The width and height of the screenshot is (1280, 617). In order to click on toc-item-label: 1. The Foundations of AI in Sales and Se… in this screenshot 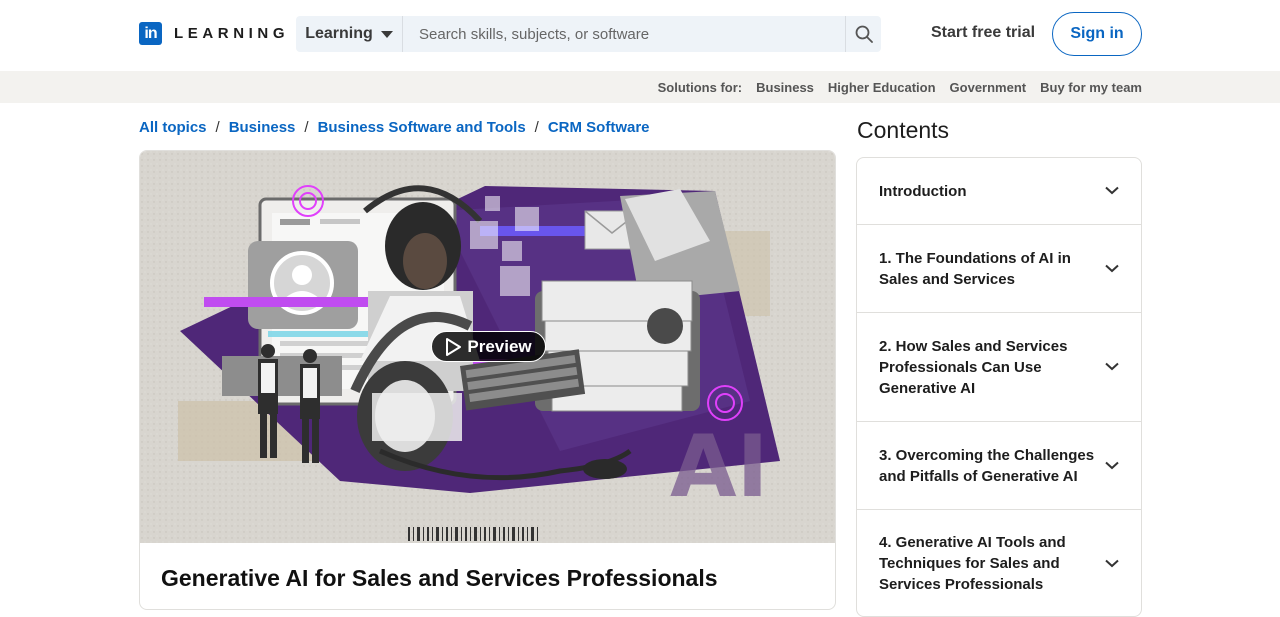, I will do `click(975, 268)`.